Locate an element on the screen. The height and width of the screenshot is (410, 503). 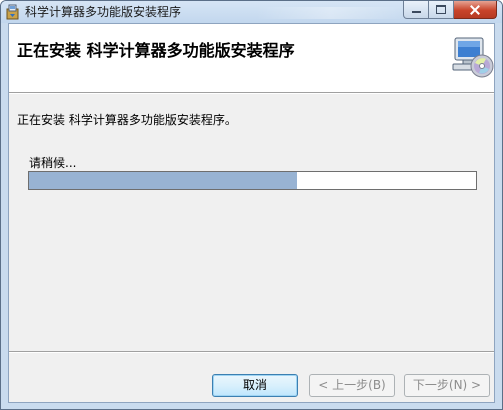
window-title: 科学计算器多功能版安装程序 is located at coordinates (103, 12).